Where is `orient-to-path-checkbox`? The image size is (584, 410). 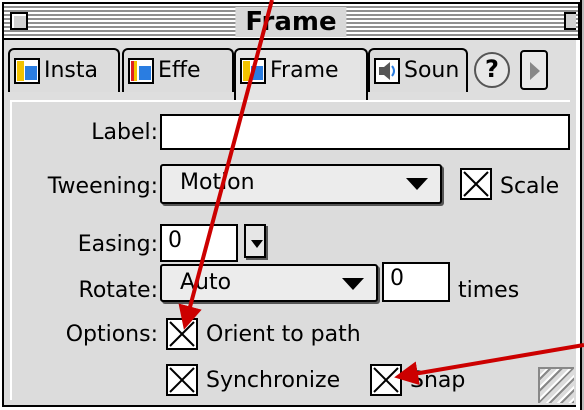 orient-to-path-checkbox is located at coordinates (182, 334).